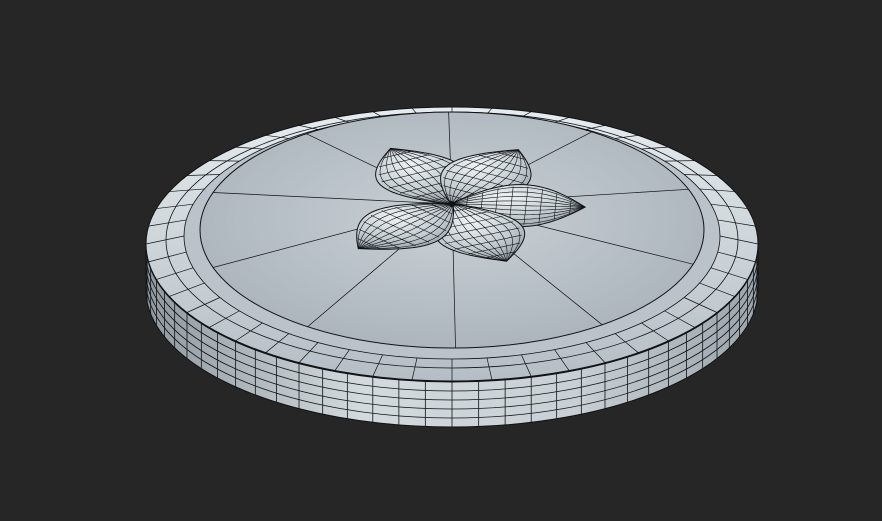 Image resolution: width=882 pixels, height=521 pixels. Describe the element at coordinates (452, 204) in the screenshot. I see `center-pole` at that location.